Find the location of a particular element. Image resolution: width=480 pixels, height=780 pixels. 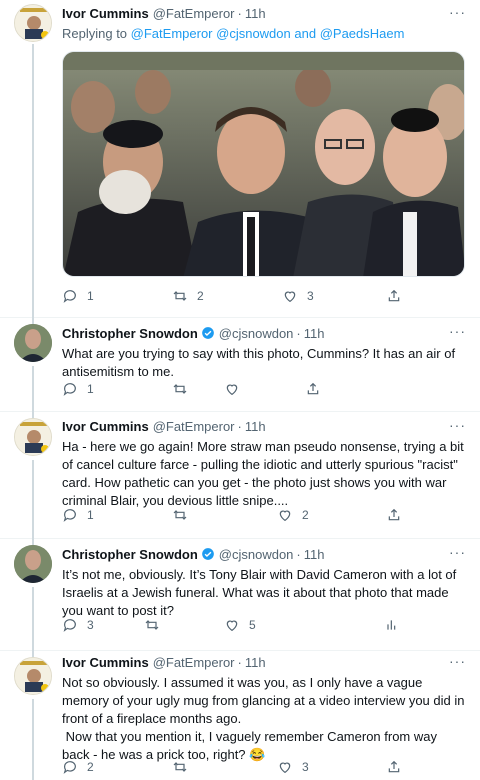

mention-link: @PaedsHaem is located at coordinates (362, 33).